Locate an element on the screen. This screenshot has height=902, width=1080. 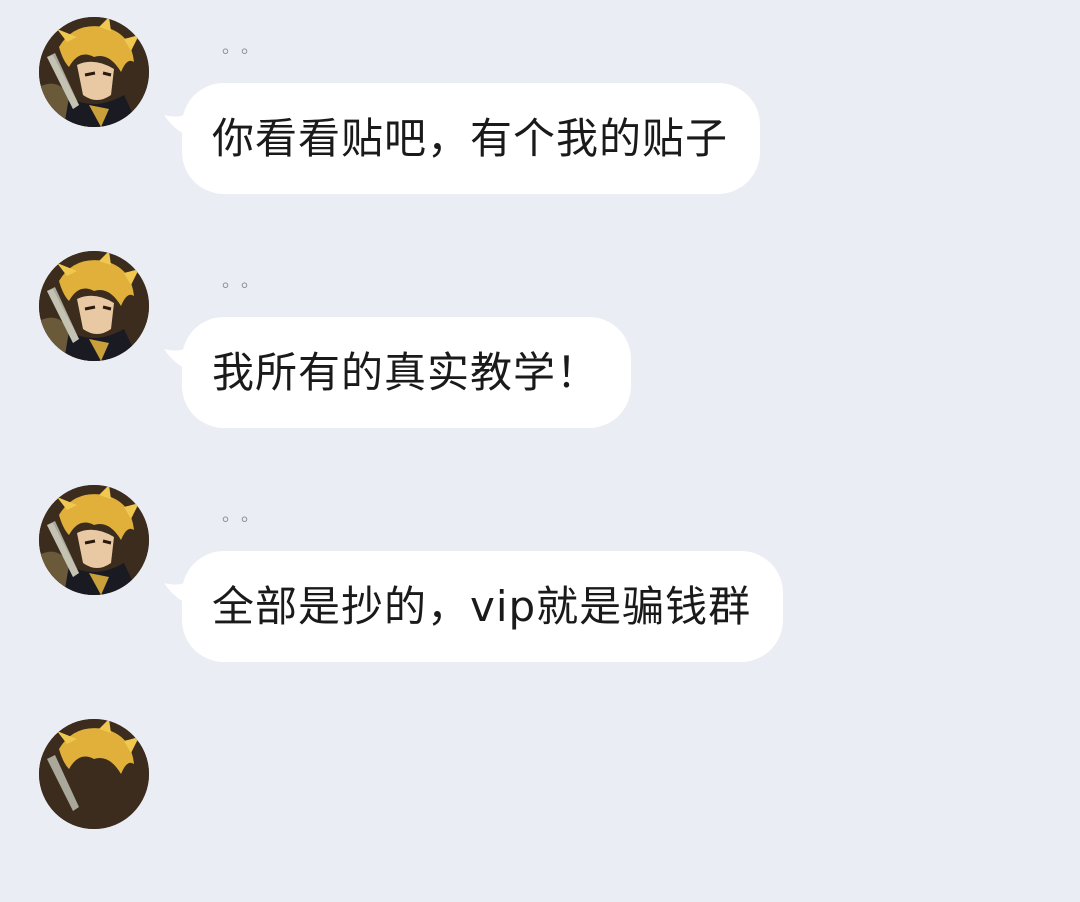
message-bubble: 我所有的真实教学！ is located at coordinates (398, 372).